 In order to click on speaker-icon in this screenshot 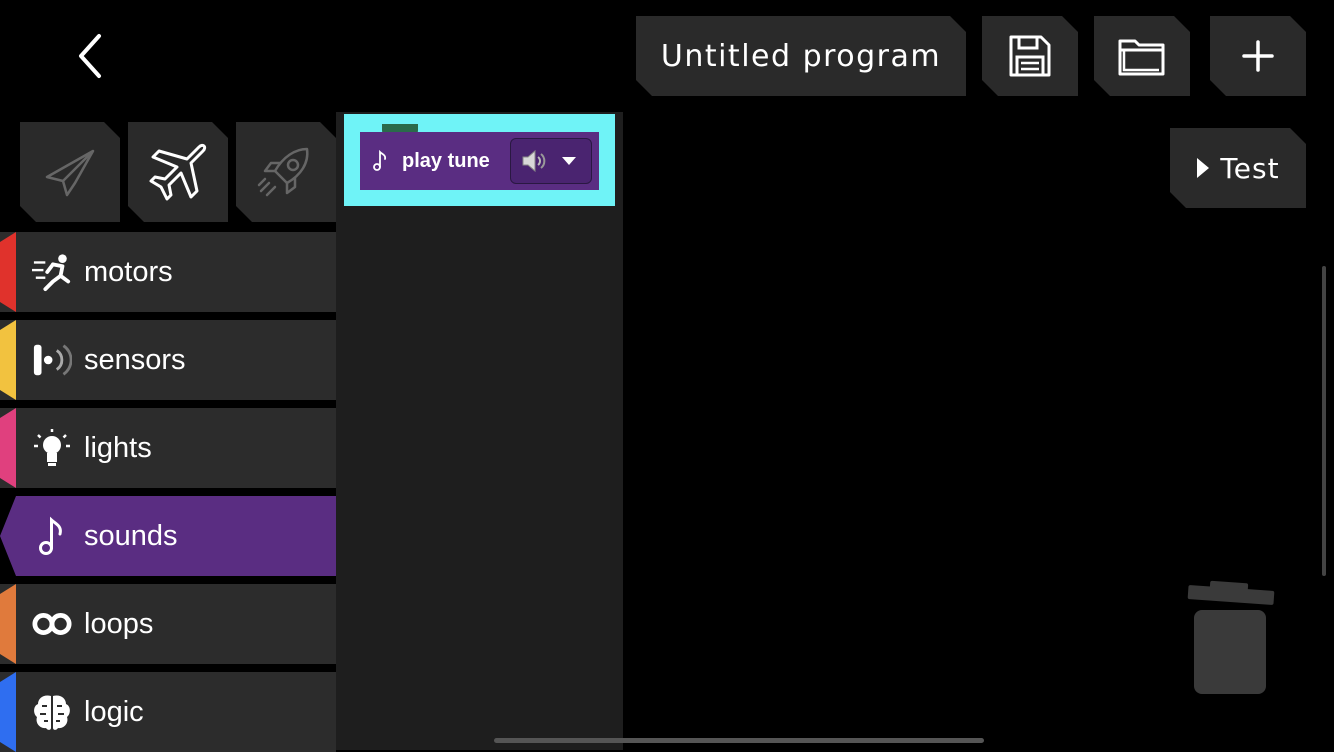, I will do `click(534, 161)`.